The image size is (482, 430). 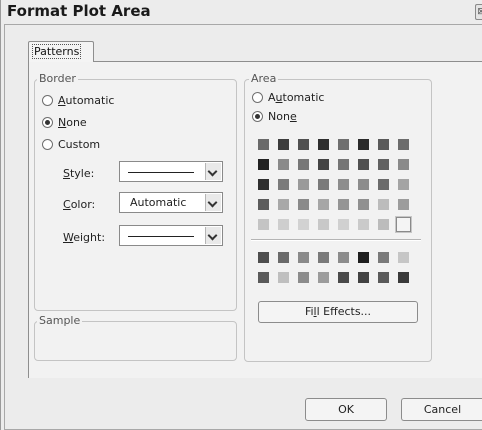 I want to click on border-custom-radio: Custom, so click(x=71, y=144).